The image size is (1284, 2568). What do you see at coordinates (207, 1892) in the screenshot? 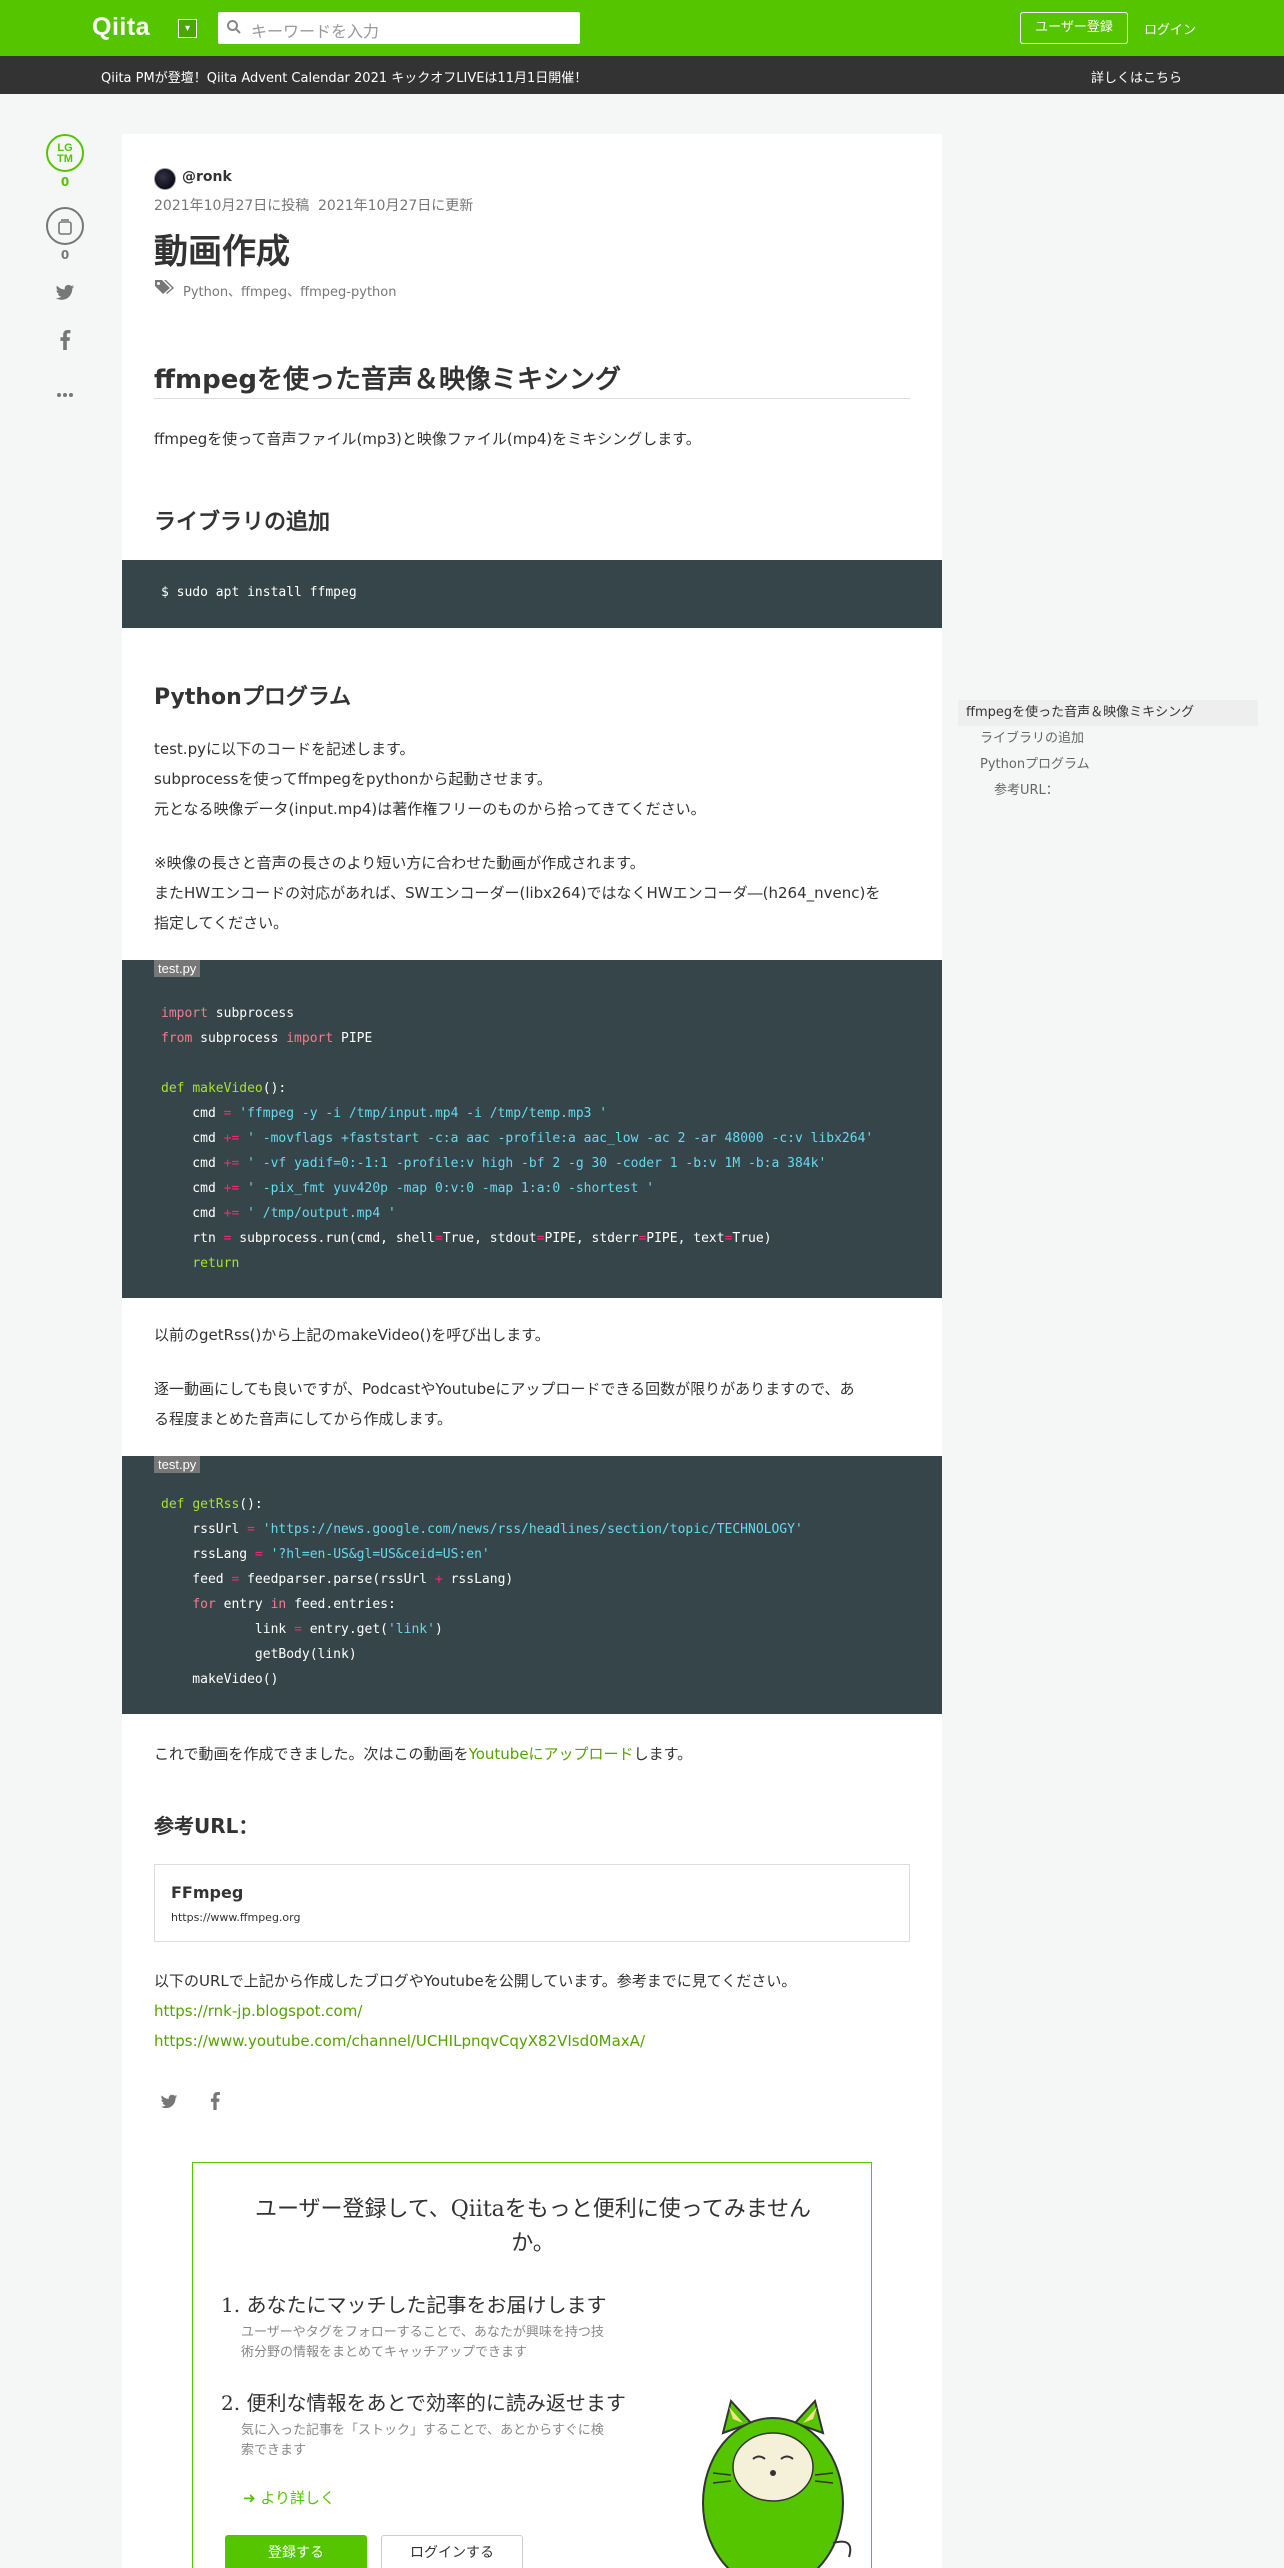
I see `link-card-title: FFmpeg` at bounding box center [207, 1892].